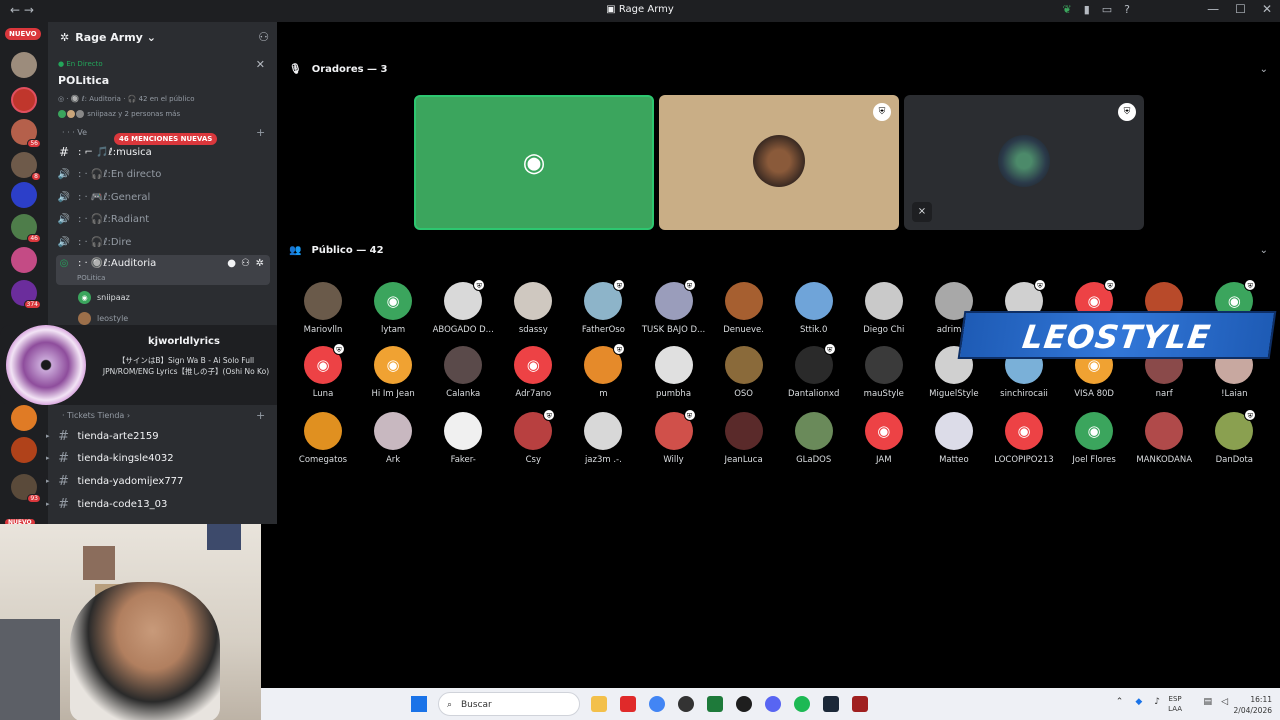 The image size is (1280, 720). What do you see at coordinates (954, 438) in the screenshot?
I see `audience-member: Matteo` at bounding box center [954, 438].